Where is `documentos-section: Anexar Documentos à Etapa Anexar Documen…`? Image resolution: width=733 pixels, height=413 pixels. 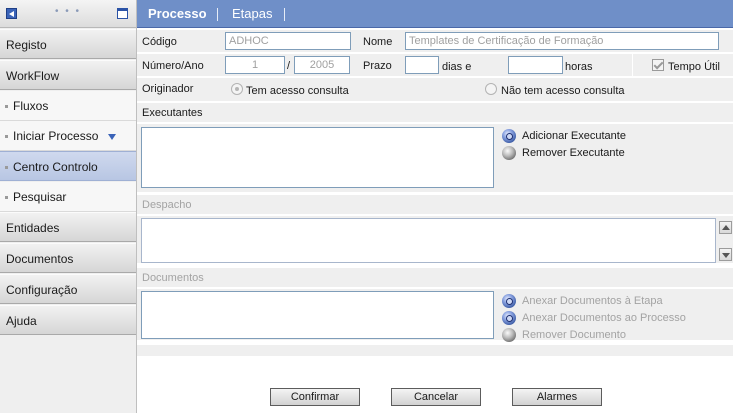
documentos-section: Anexar Documentos à Etapa Anexar Documen… is located at coordinates (435, 316).